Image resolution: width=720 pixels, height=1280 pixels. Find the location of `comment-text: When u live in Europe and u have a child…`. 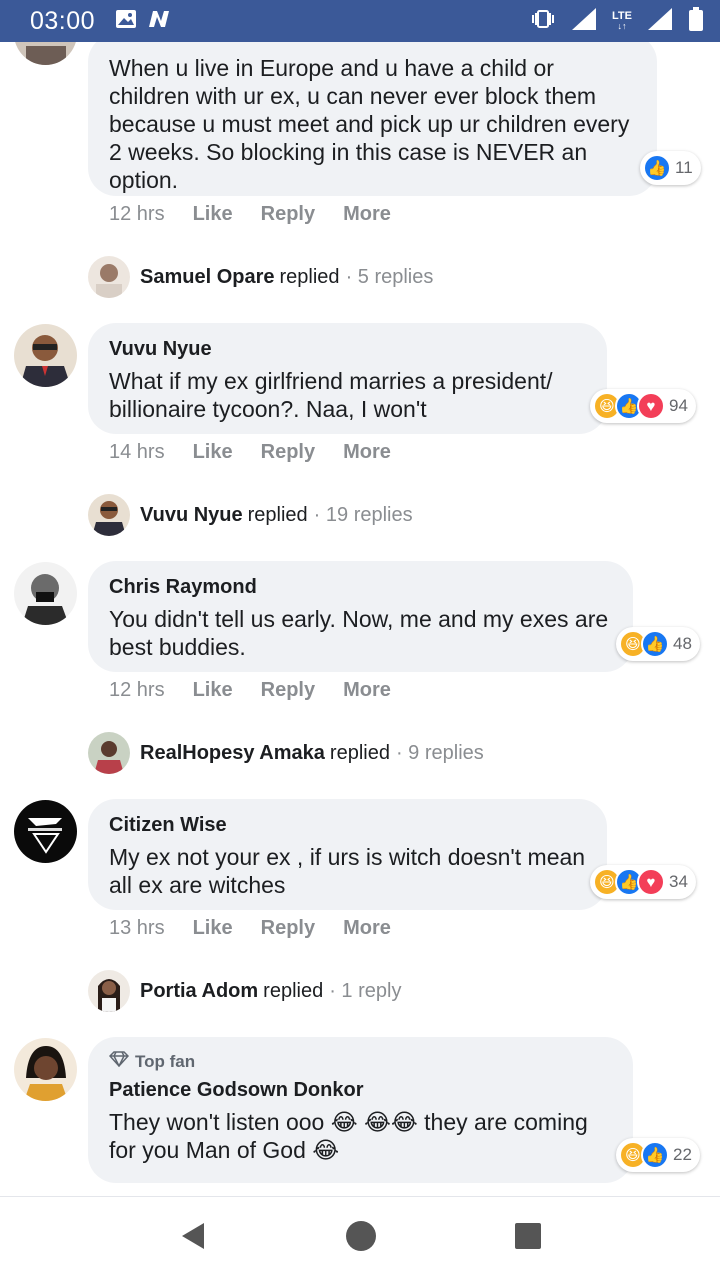

comment-text: When u live in Europe and u have a child… is located at coordinates (369, 124).